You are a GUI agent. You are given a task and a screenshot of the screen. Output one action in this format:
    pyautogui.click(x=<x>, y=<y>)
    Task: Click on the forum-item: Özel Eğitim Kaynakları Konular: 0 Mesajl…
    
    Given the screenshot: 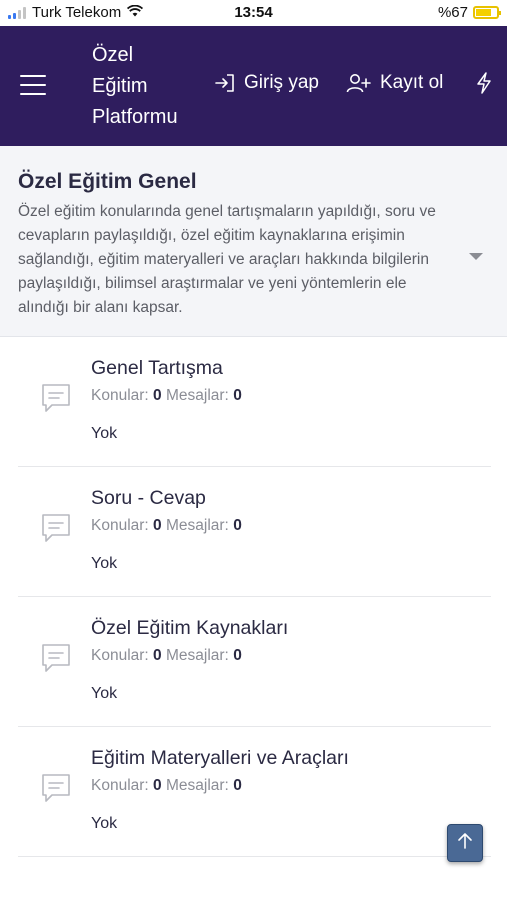 What is the action you would take?
    pyautogui.click(x=254, y=662)
    